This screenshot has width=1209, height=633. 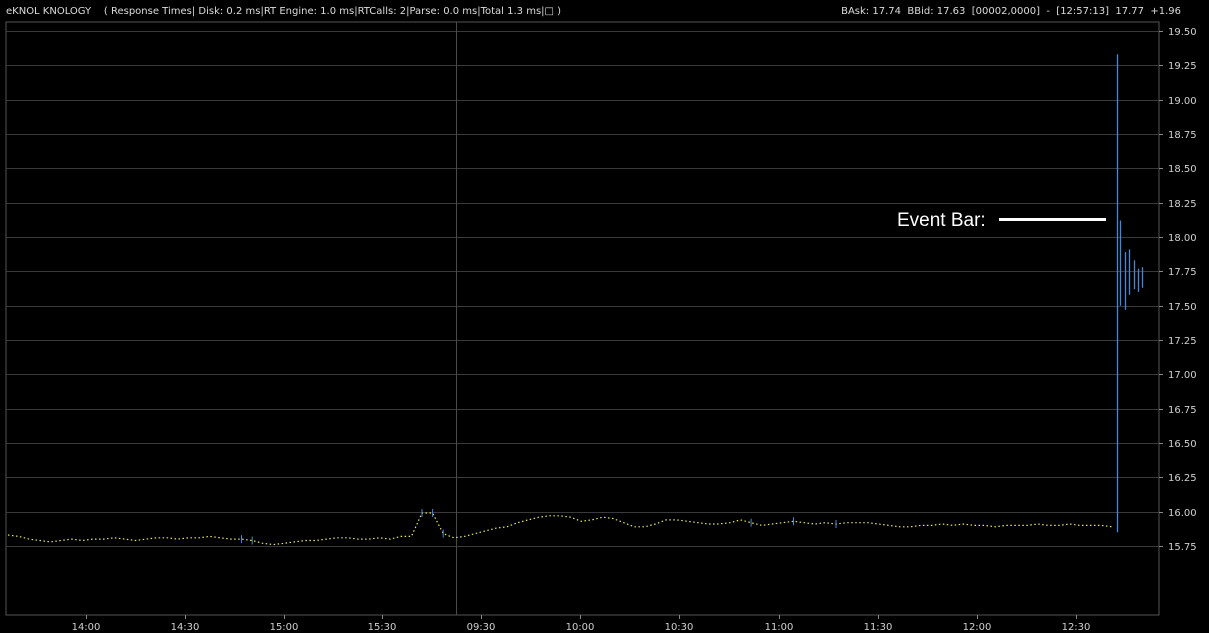 What do you see at coordinates (1182, 410) in the screenshot?
I see `y-tick-label: 16.75` at bounding box center [1182, 410].